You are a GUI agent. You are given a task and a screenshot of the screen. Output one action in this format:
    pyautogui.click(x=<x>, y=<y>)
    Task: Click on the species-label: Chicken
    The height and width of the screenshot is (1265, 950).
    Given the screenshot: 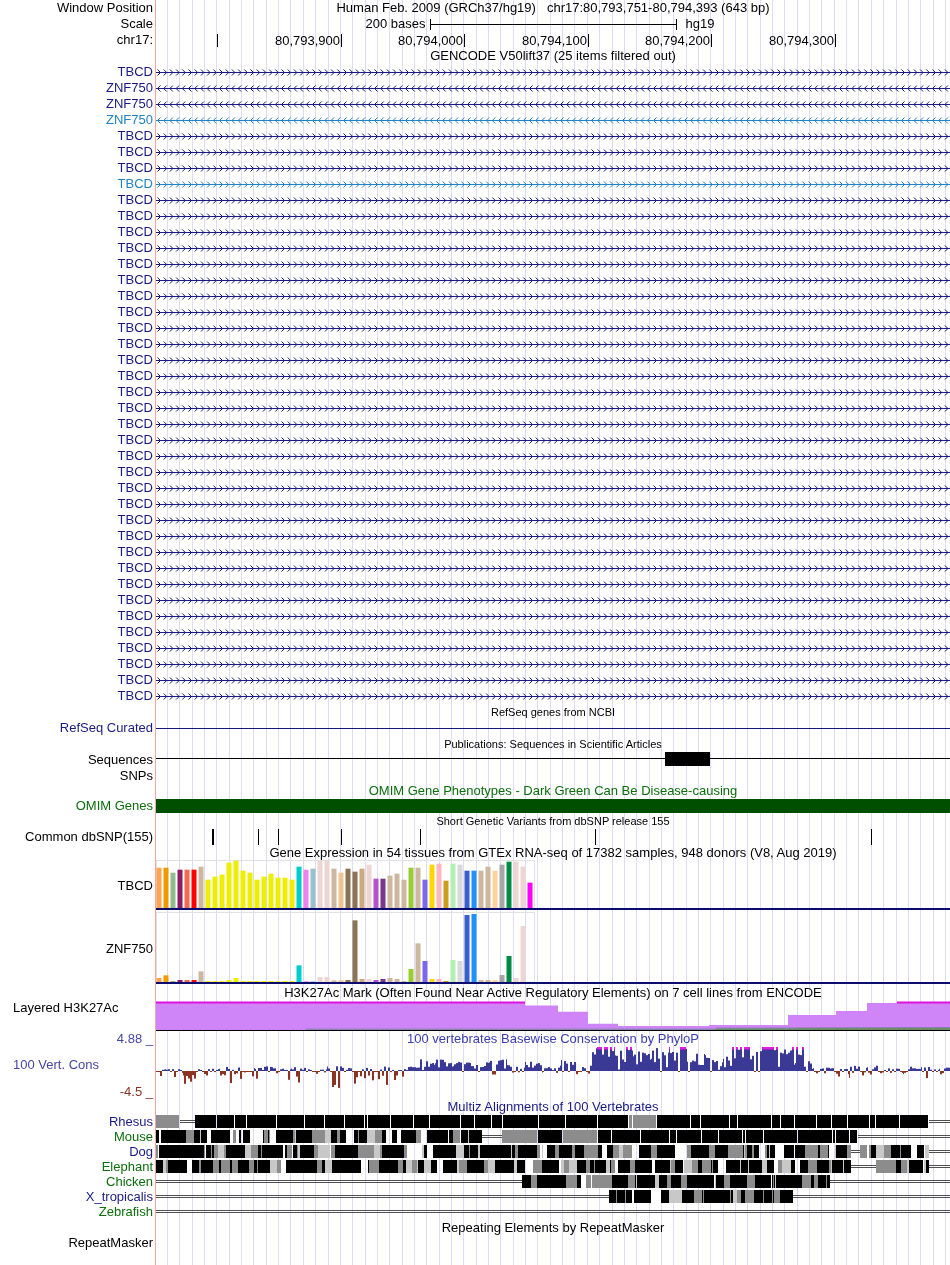 What is the action you would take?
    pyautogui.click(x=129, y=1181)
    